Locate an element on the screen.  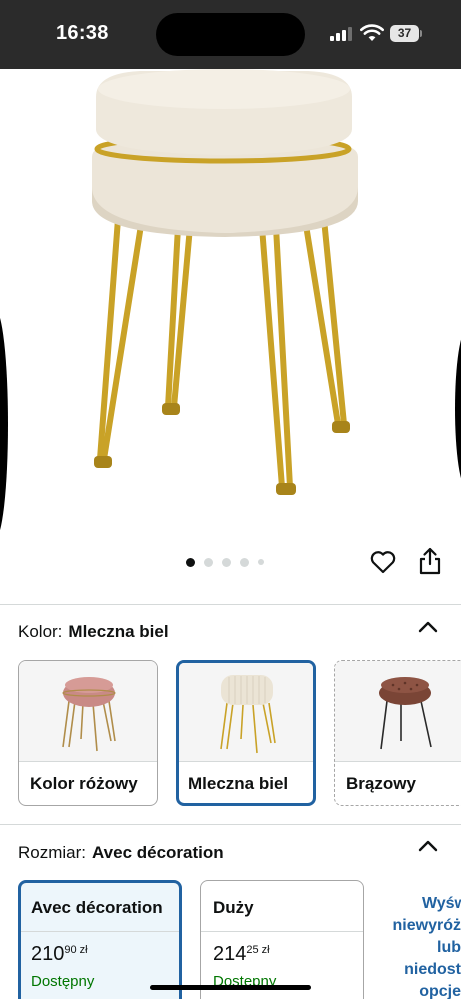
size-option-title: Avec décoration is located at coordinates (97, 907).